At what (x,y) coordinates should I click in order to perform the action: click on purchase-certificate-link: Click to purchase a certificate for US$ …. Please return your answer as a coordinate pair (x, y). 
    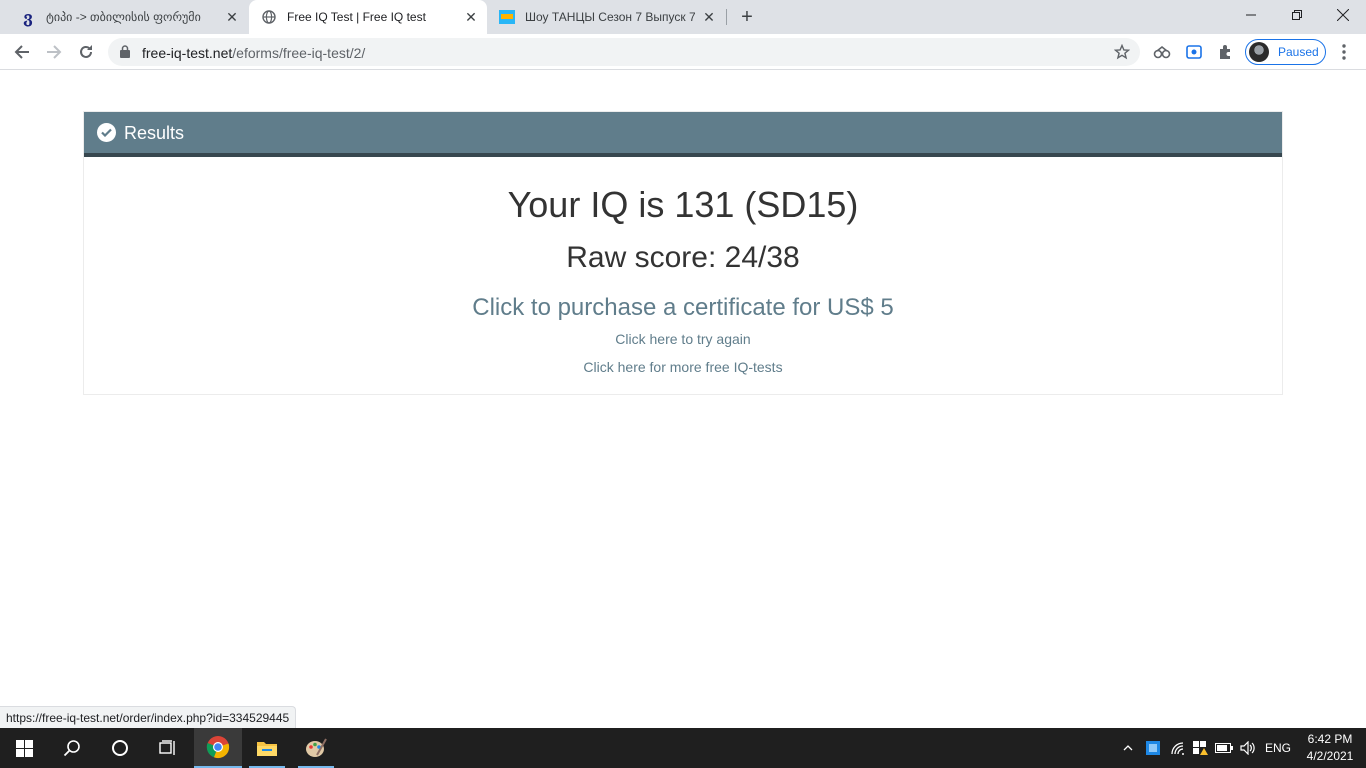
    Looking at the image, I should click on (683, 308).